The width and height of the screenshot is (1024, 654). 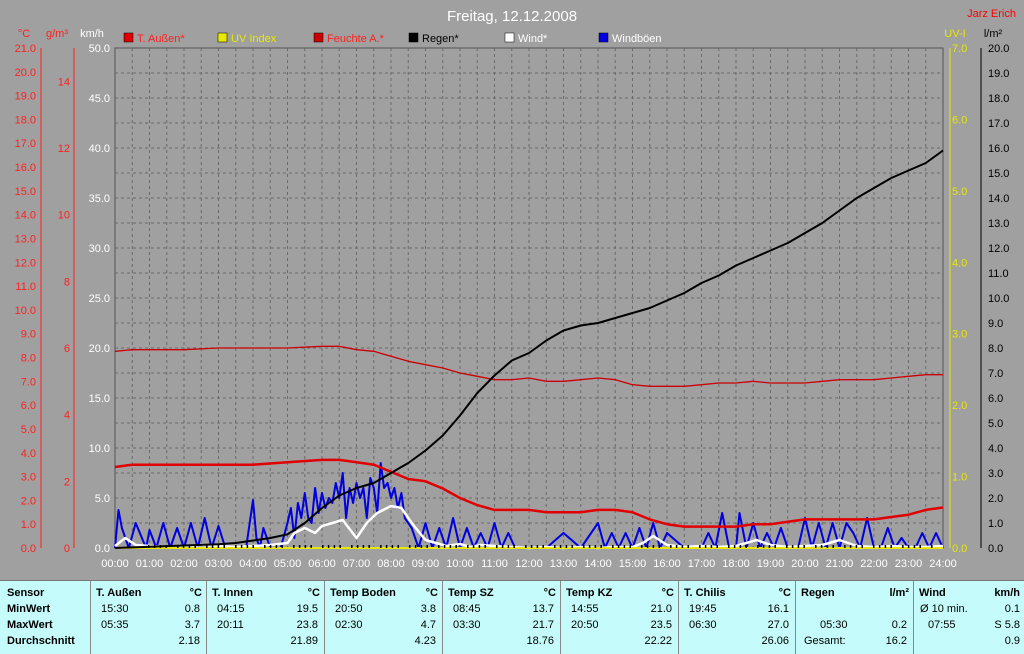 What do you see at coordinates (840, 564) in the screenshot?
I see `x-tick-label: 21:00` at bounding box center [840, 564].